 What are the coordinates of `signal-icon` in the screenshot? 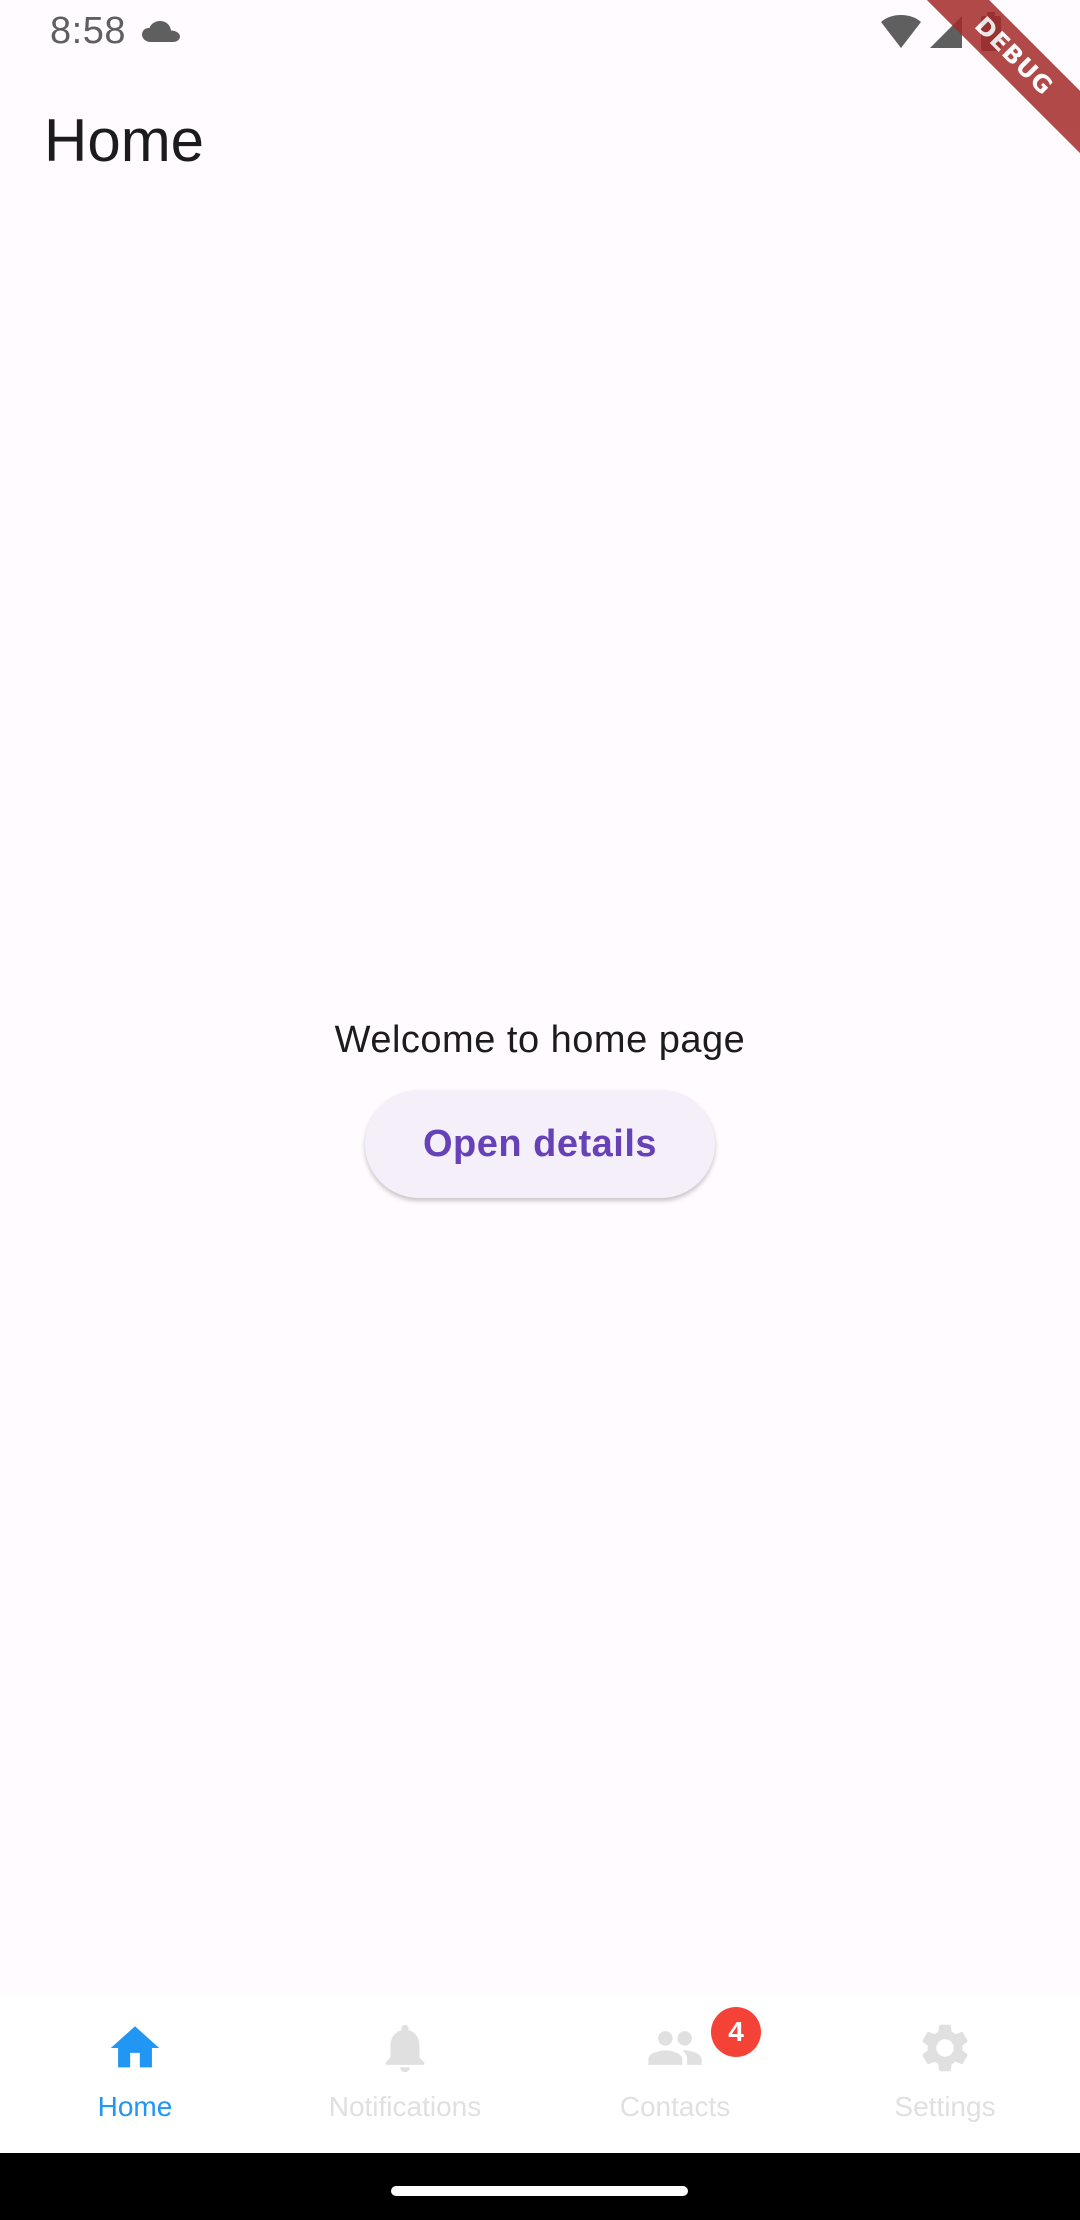 It's located at (946, 32).